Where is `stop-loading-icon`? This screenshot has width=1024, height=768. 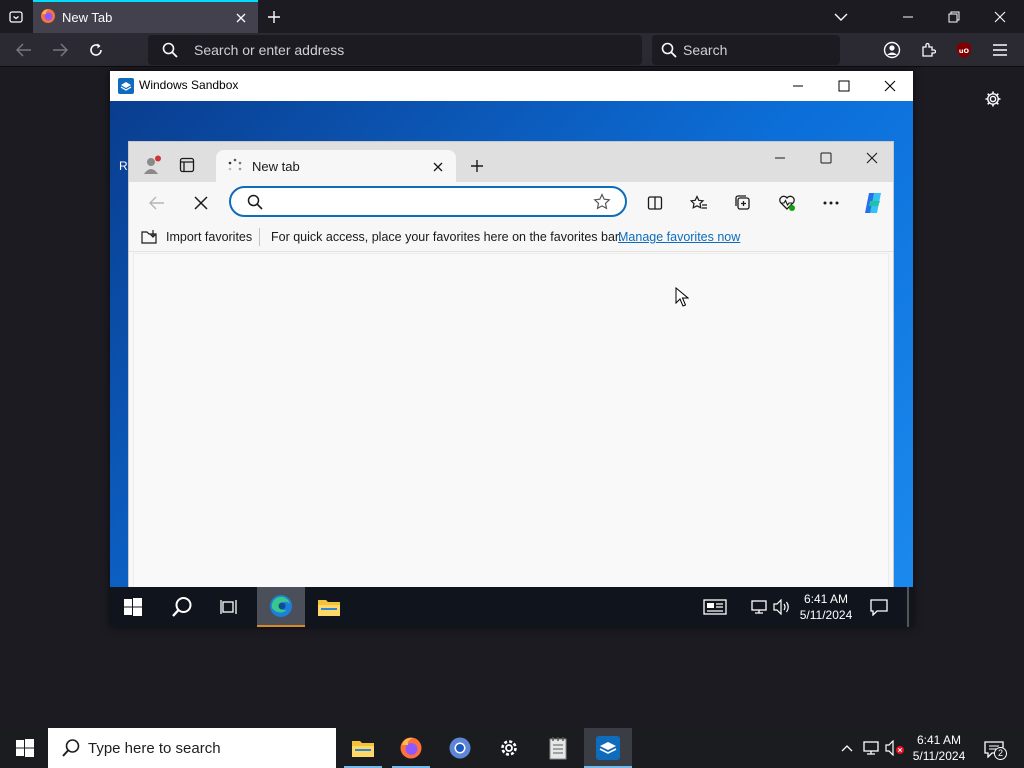 stop-loading-icon is located at coordinates (201, 203).